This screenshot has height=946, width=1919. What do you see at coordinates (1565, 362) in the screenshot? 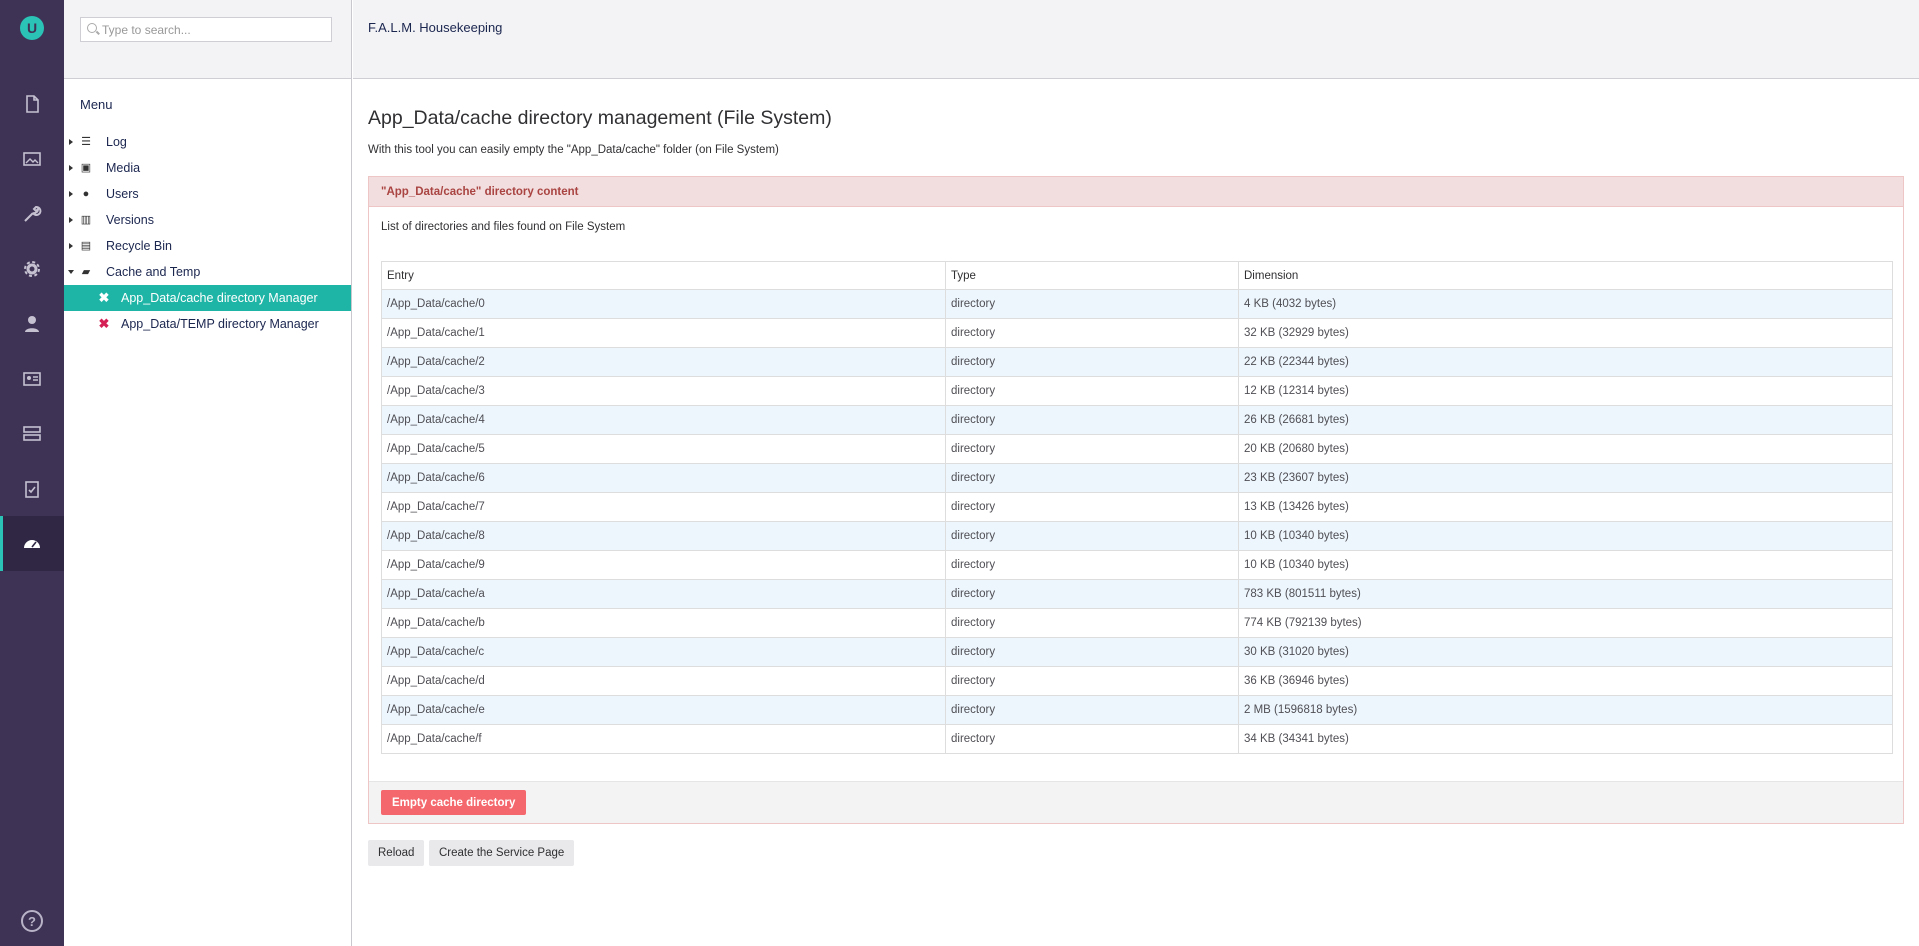
I see `dimension-cell: 22 KB (22344 bytes)` at bounding box center [1565, 362].